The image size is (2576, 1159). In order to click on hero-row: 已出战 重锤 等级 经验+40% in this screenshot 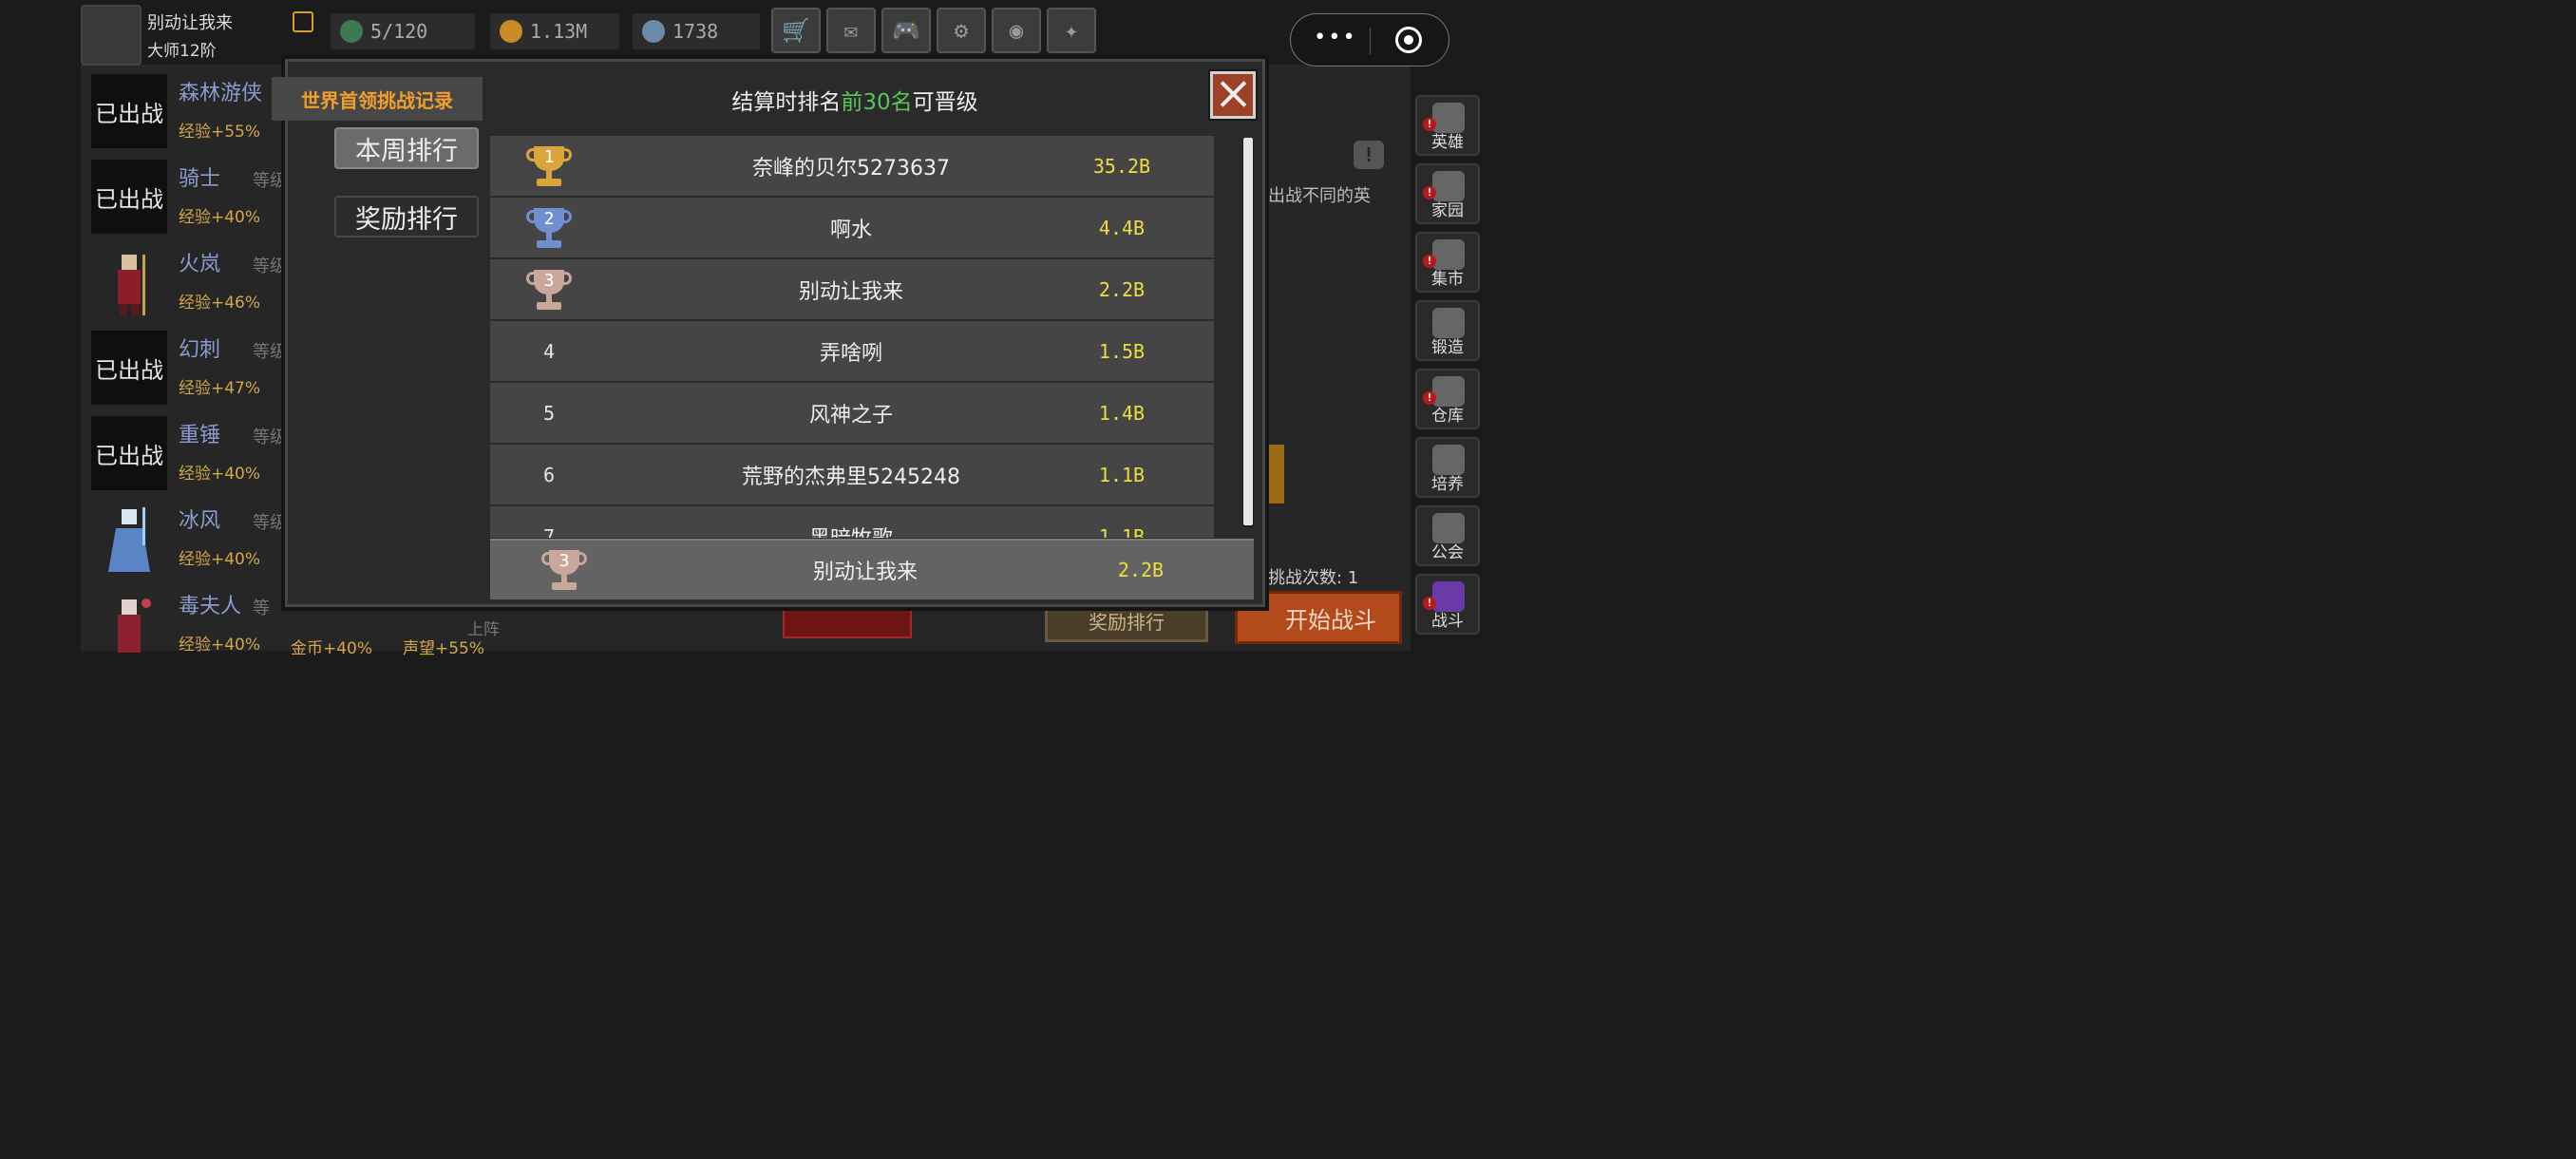, I will do `click(189, 450)`.